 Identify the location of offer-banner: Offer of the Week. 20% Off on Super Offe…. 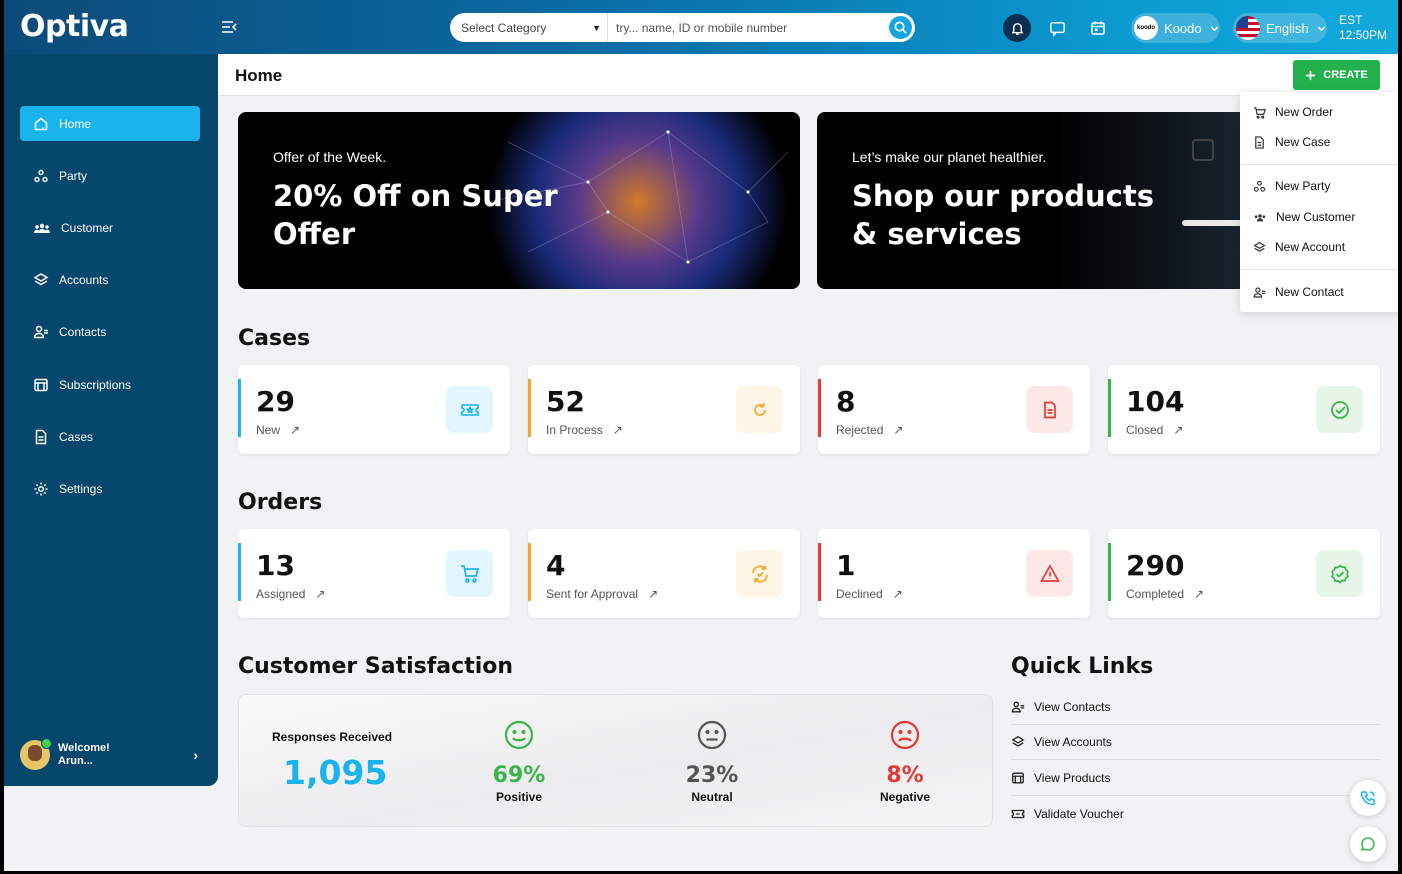
(519, 200).